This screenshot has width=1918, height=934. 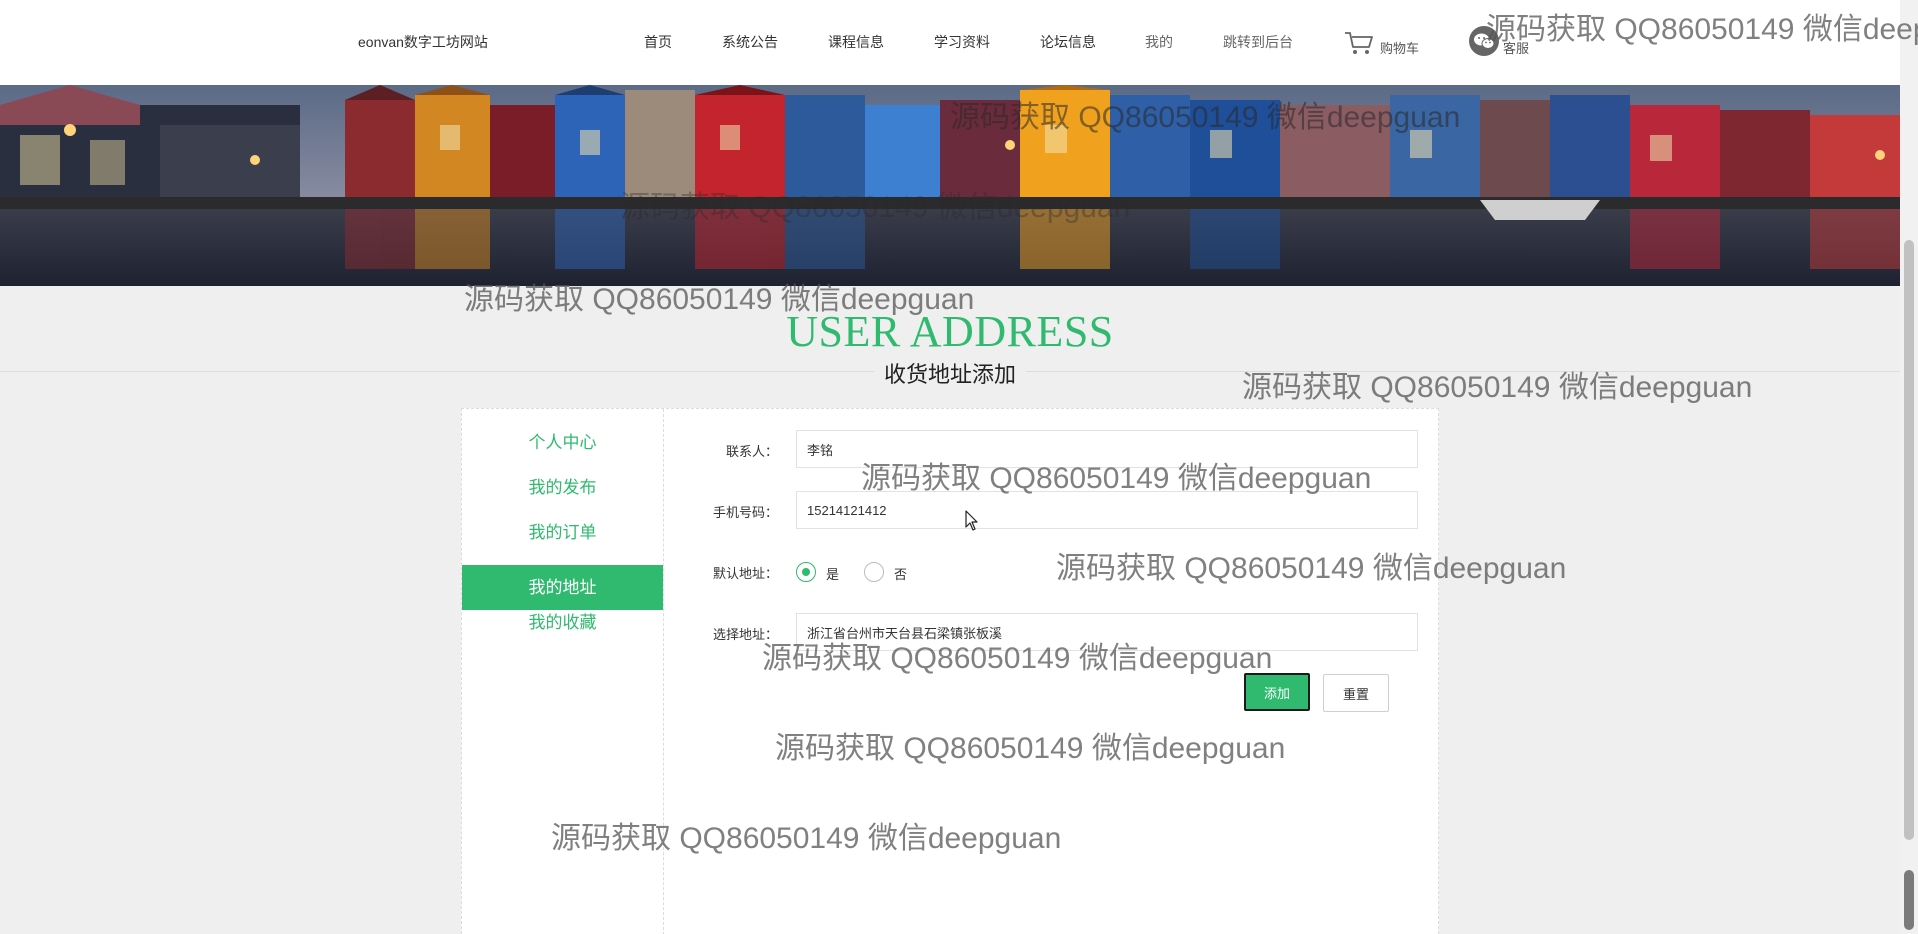 What do you see at coordinates (1159, 42) in the screenshot?
I see `nav-mine: 我的` at bounding box center [1159, 42].